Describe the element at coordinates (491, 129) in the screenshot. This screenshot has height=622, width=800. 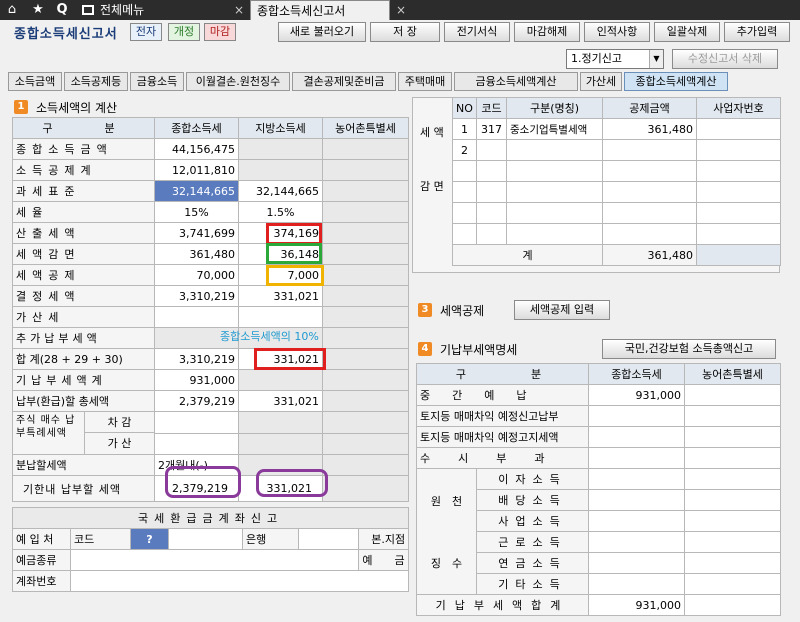
I see `code-cell: 317` at that location.